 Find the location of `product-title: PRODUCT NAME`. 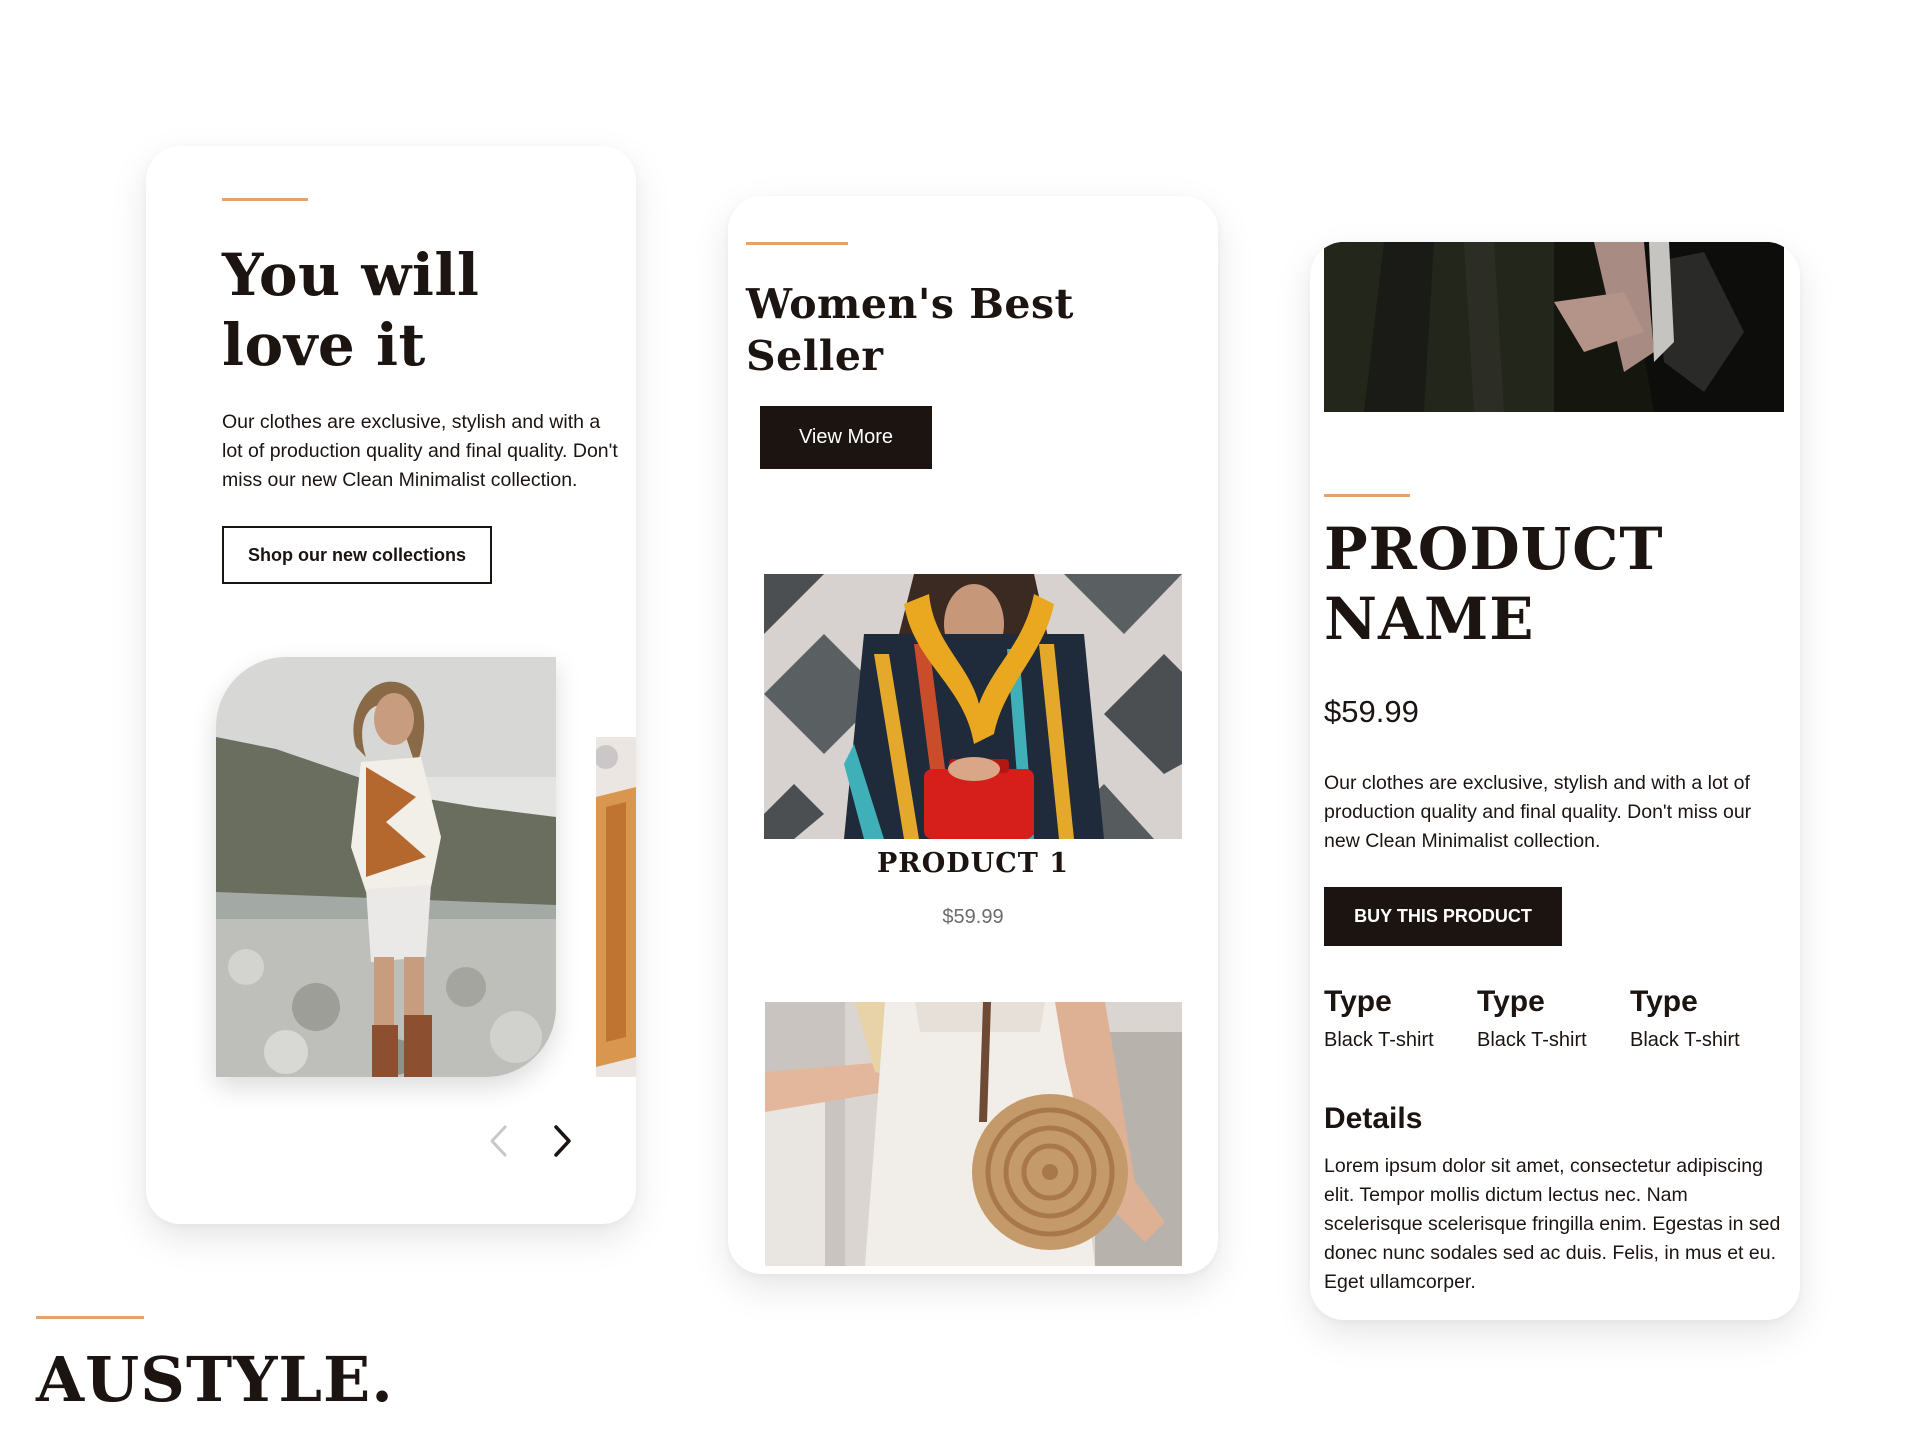

product-title: PRODUCT NAME is located at coordinates (1494, 584).